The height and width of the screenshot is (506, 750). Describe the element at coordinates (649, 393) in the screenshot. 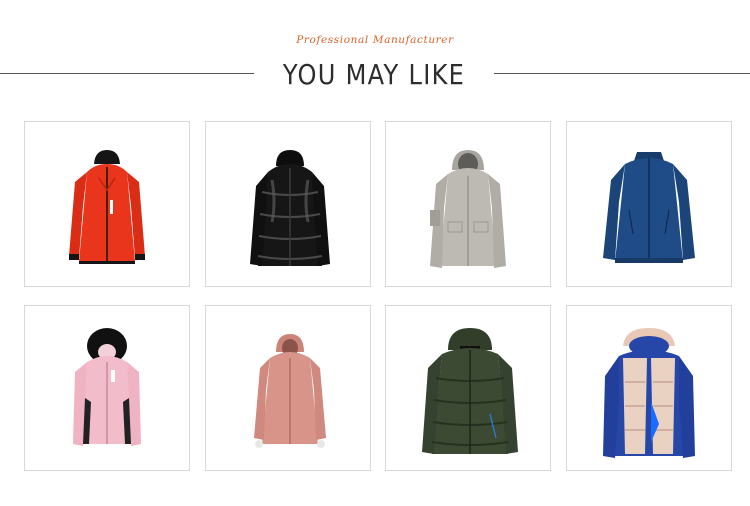

I see `blue-beige-puffer-vest-jacket-image` at that location.